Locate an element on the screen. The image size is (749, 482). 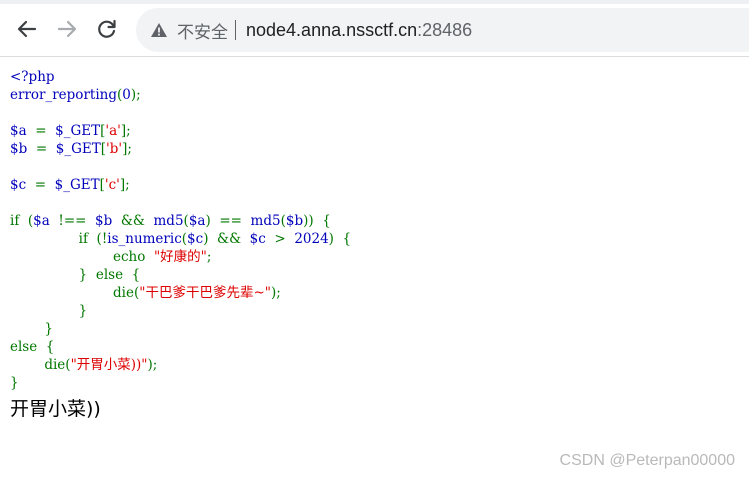
code-token-string: "开胃小菜))" is located at coordinates (109, 365).